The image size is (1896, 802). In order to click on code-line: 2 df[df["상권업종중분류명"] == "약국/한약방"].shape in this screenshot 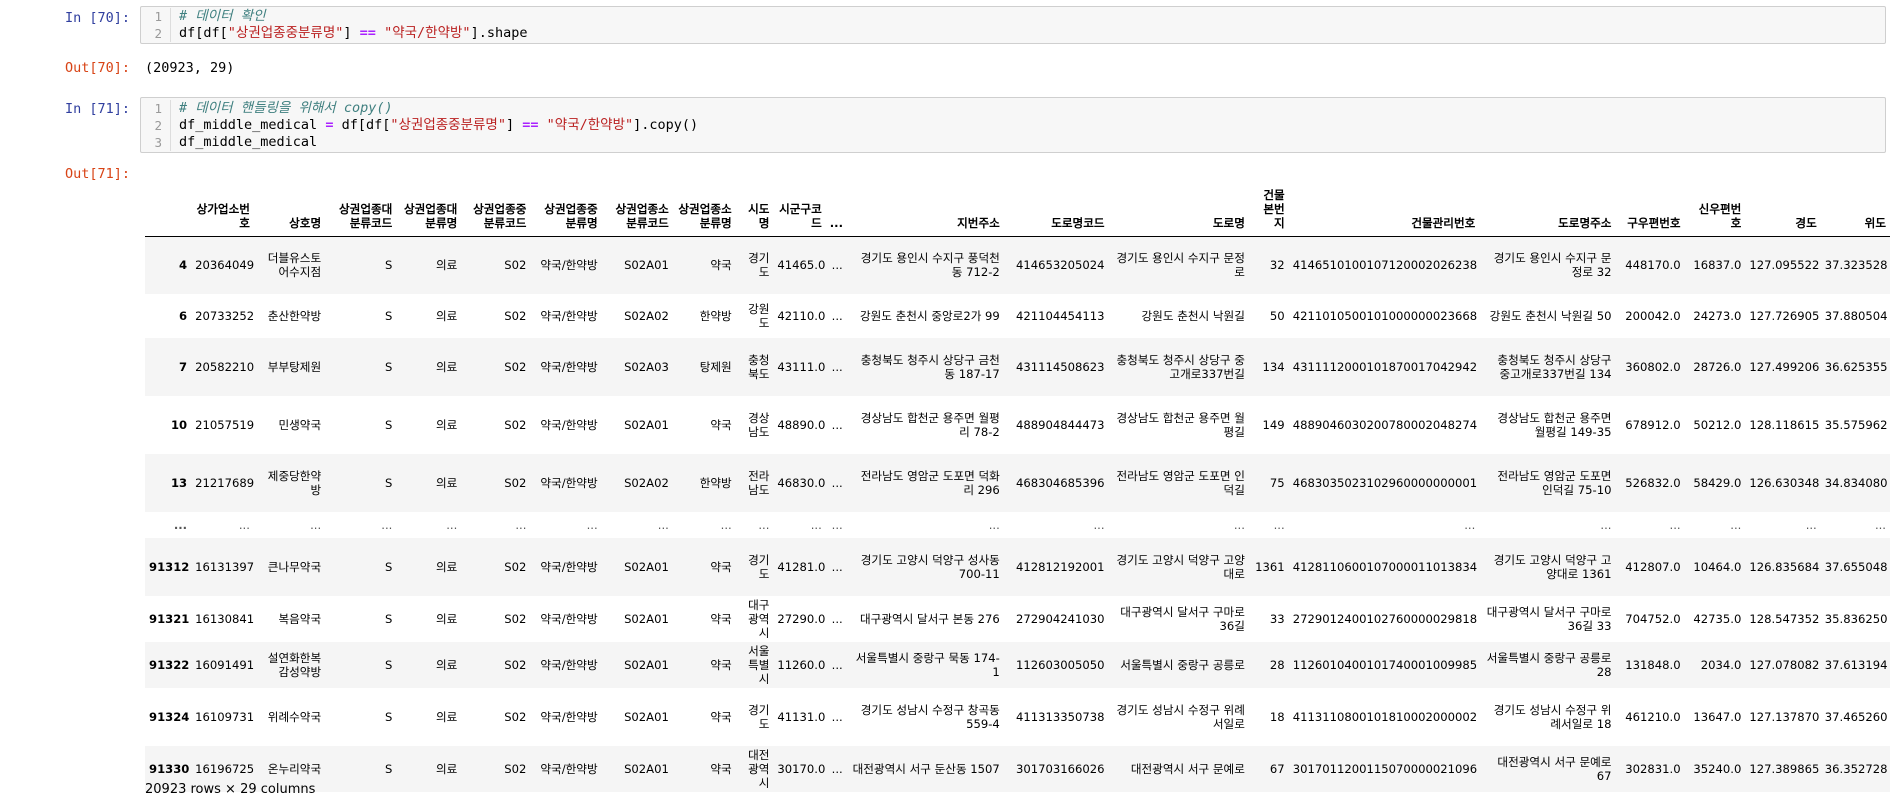, I will do `click(1013, 33)`.